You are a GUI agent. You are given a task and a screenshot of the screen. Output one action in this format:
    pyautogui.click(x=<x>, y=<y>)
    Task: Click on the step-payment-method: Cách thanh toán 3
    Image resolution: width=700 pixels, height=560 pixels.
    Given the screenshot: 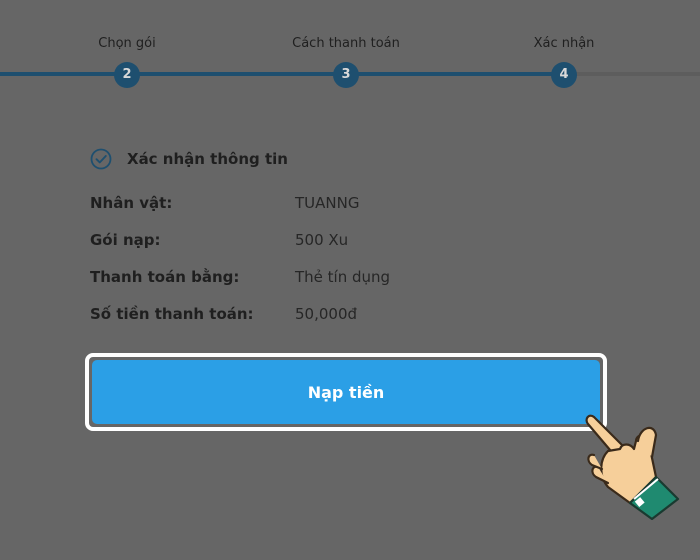 What is the action you would take?
    pyautogui.click(x=346, y=62)
    